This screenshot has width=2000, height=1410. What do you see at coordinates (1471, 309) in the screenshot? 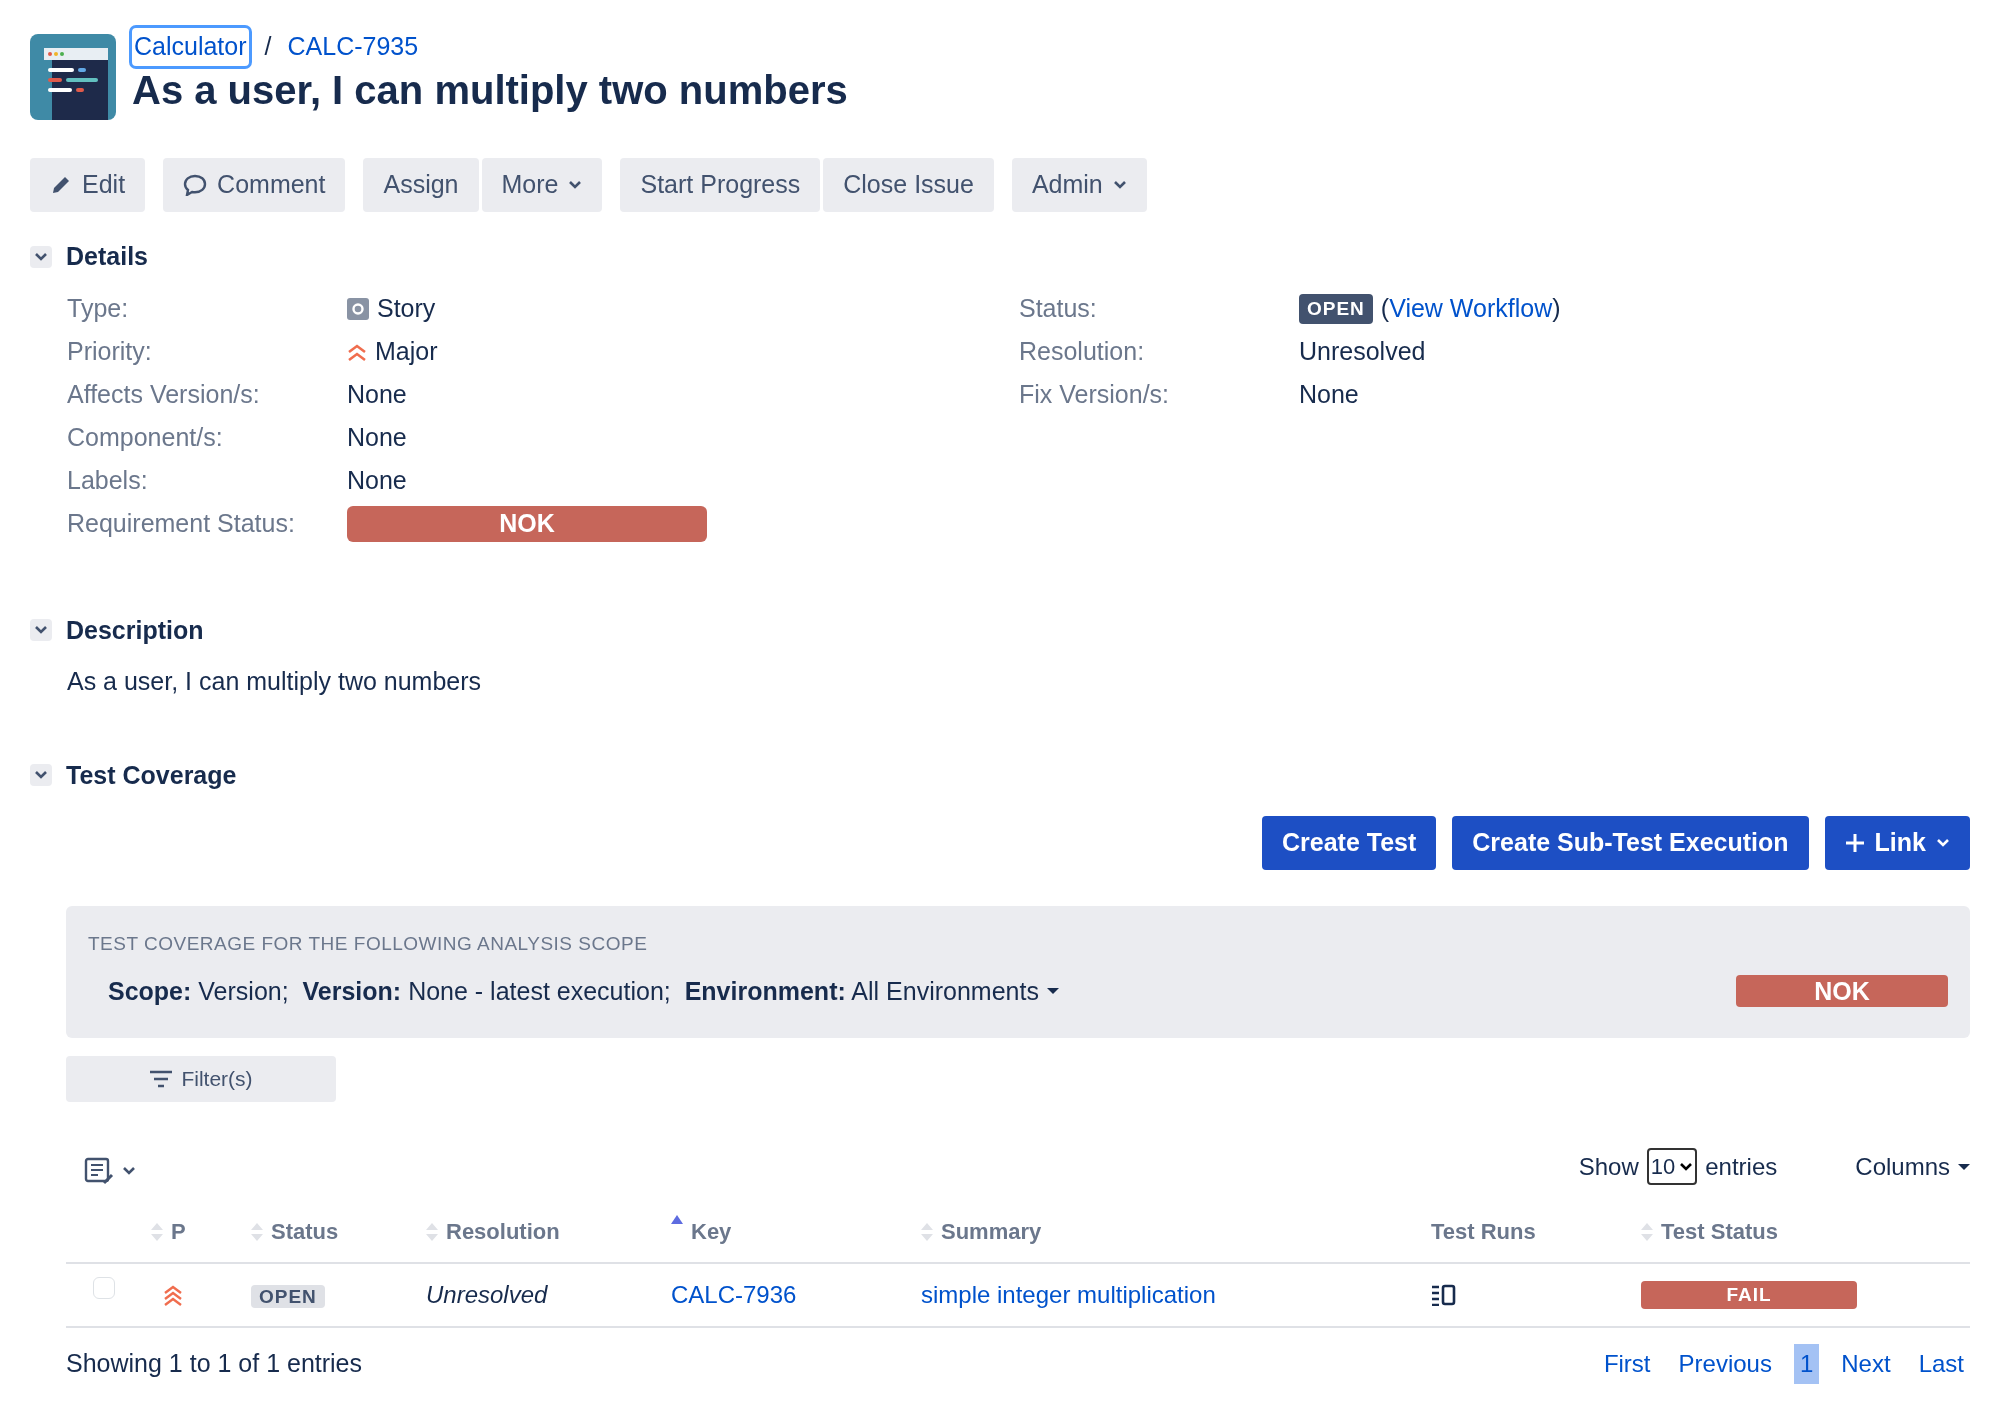
I see `view-workflow-link: View Workflow` at bounding box center [1471, 309].